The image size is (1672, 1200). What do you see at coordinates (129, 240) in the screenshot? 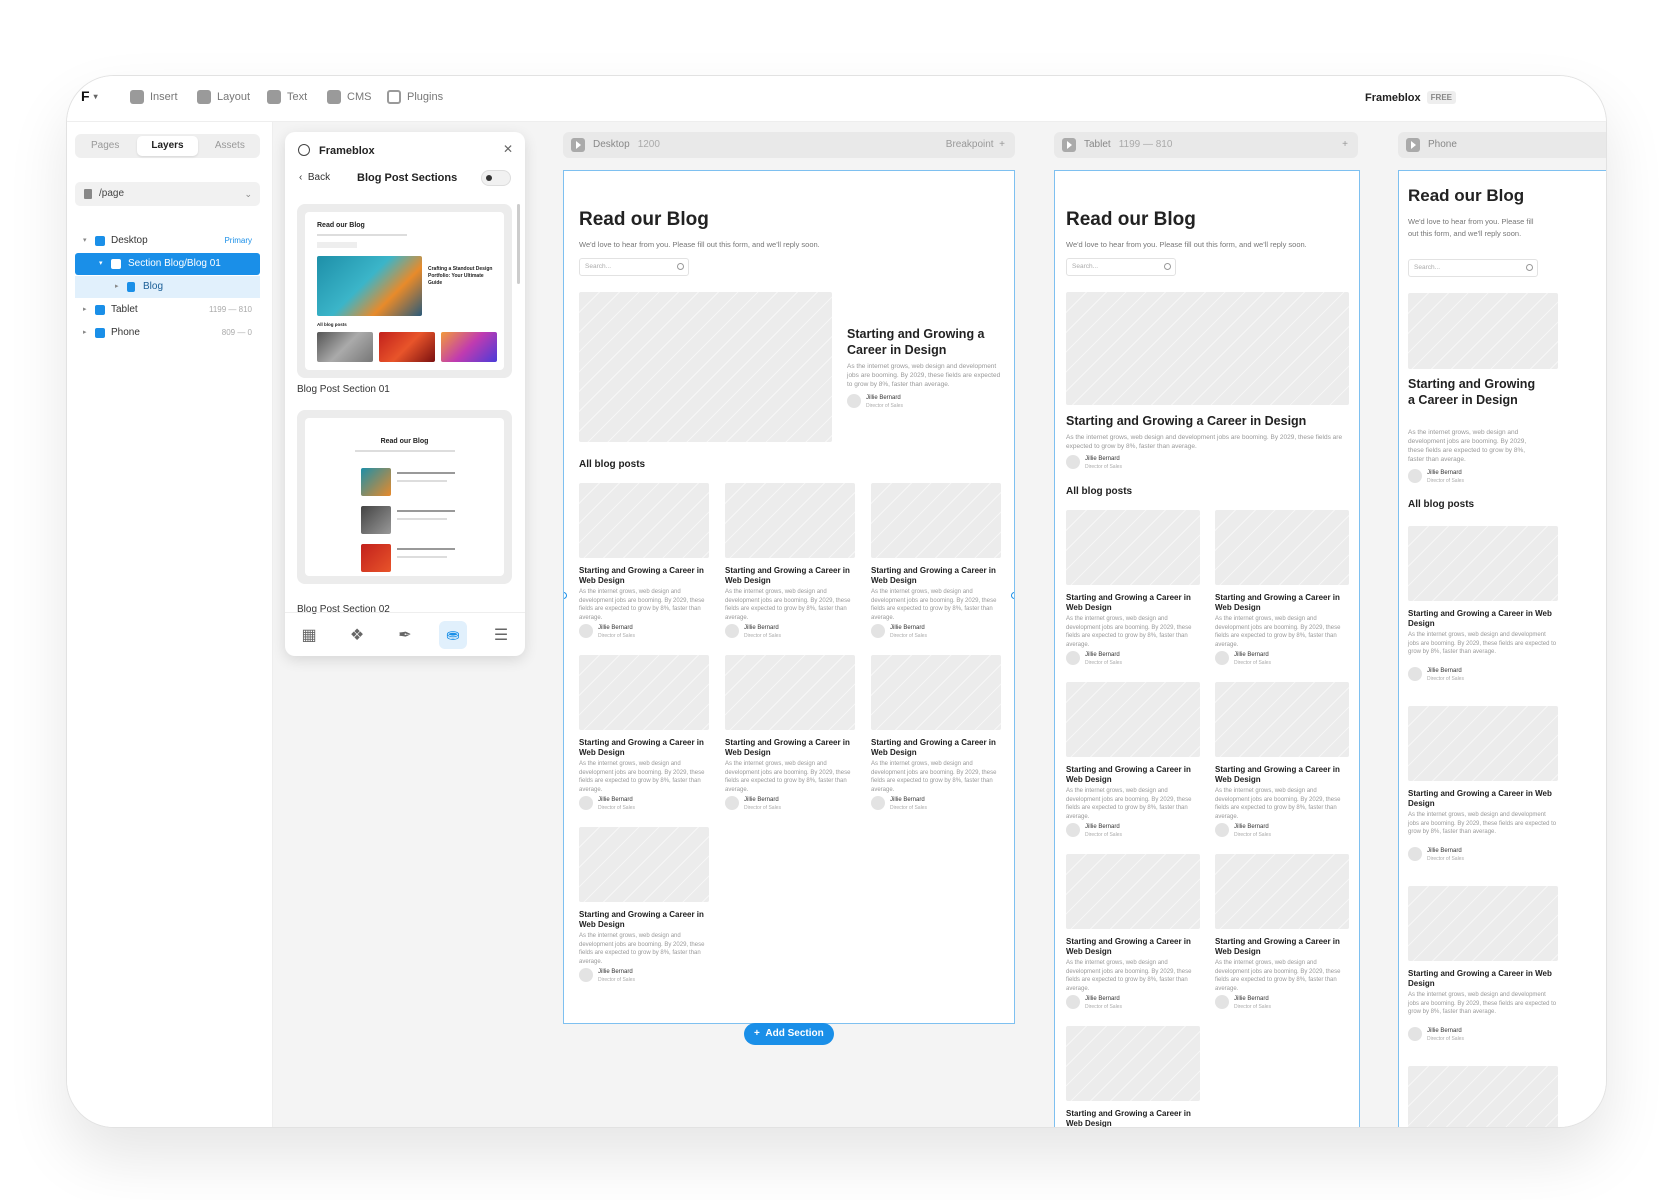
I see `layer-label: Desktop` at bounding box center [129, 240].